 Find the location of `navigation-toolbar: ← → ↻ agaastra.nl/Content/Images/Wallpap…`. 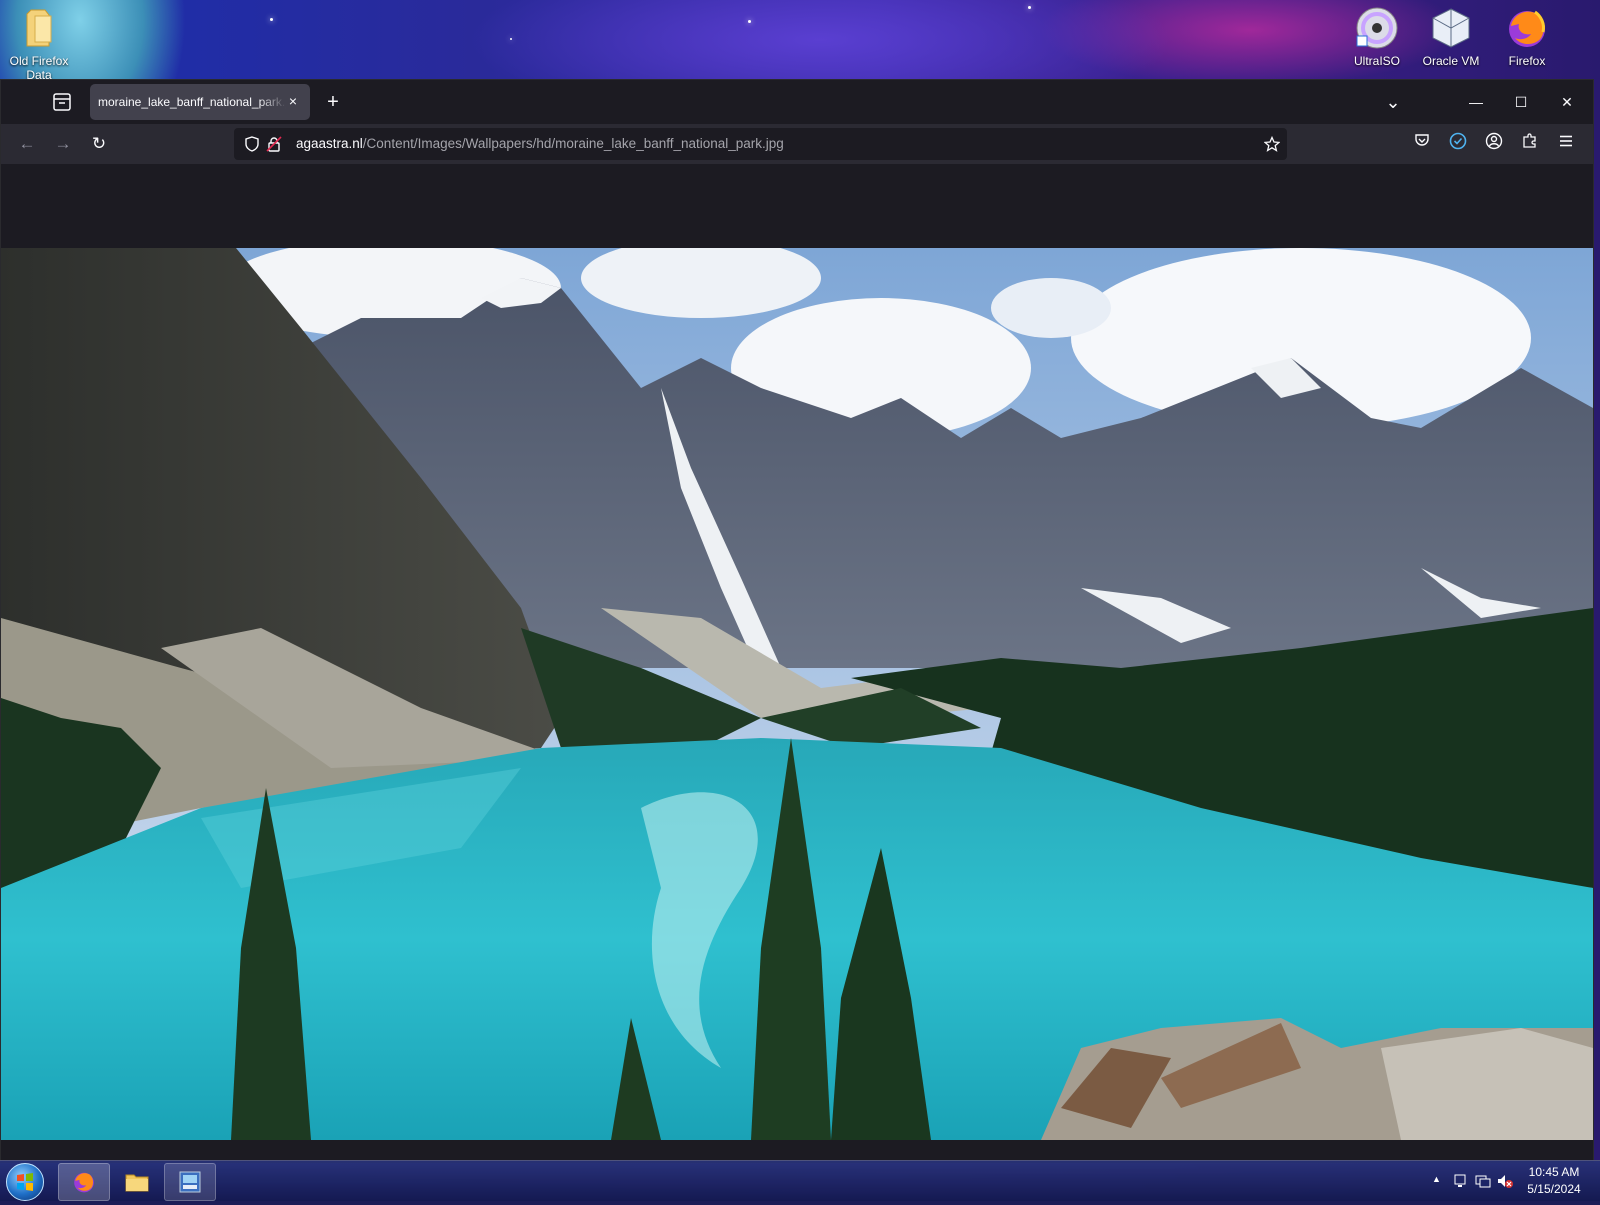

navigation-toolbar: ← → ↻ agaastra.nl/Content/Images/Wallpap… is located at coordinates (797, 144).